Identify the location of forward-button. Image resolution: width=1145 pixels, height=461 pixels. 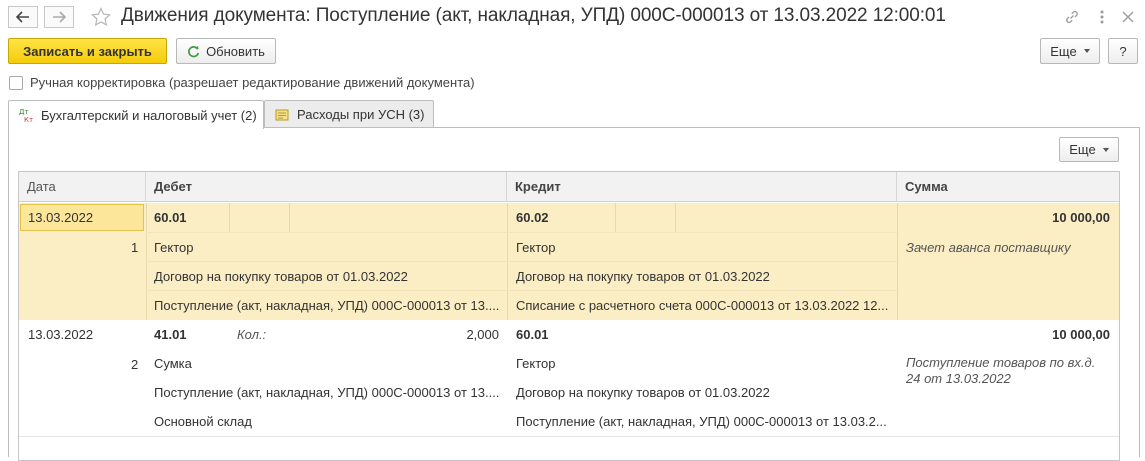
(59, 17).